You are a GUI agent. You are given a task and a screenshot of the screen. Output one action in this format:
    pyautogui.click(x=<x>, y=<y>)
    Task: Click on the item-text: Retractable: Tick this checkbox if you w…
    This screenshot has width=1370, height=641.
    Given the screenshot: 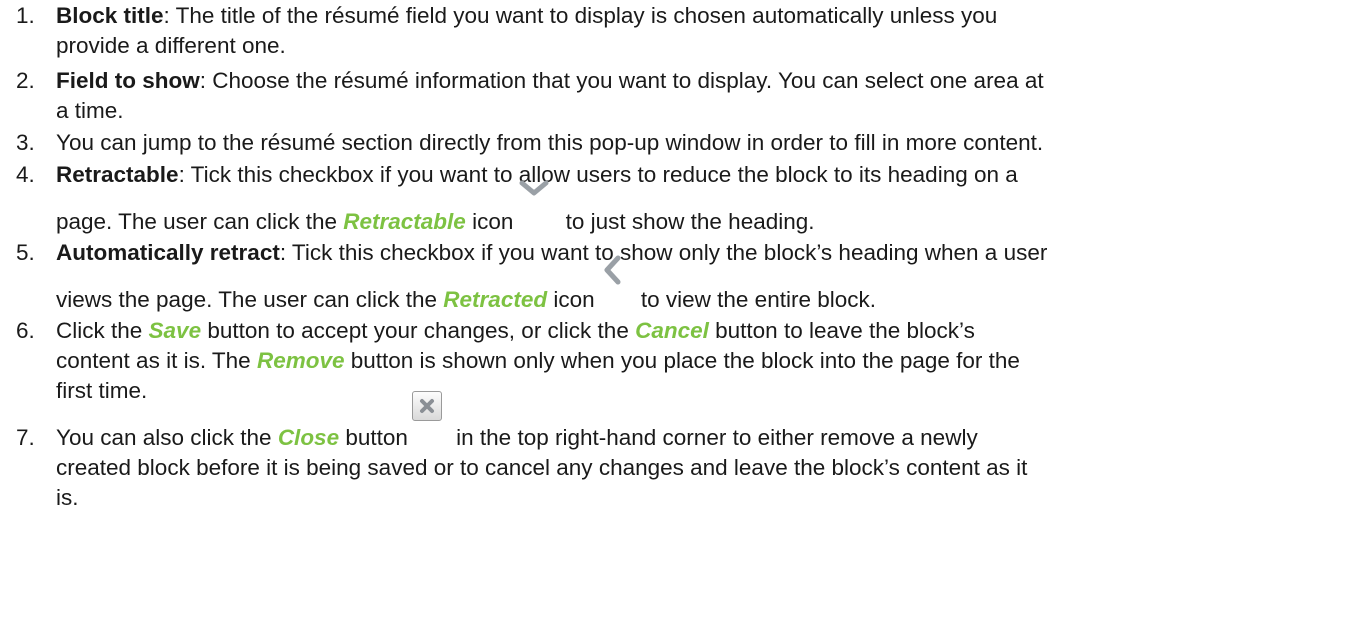 What is the action you would take?
    pyautogui.click(x=710, y=198)
    